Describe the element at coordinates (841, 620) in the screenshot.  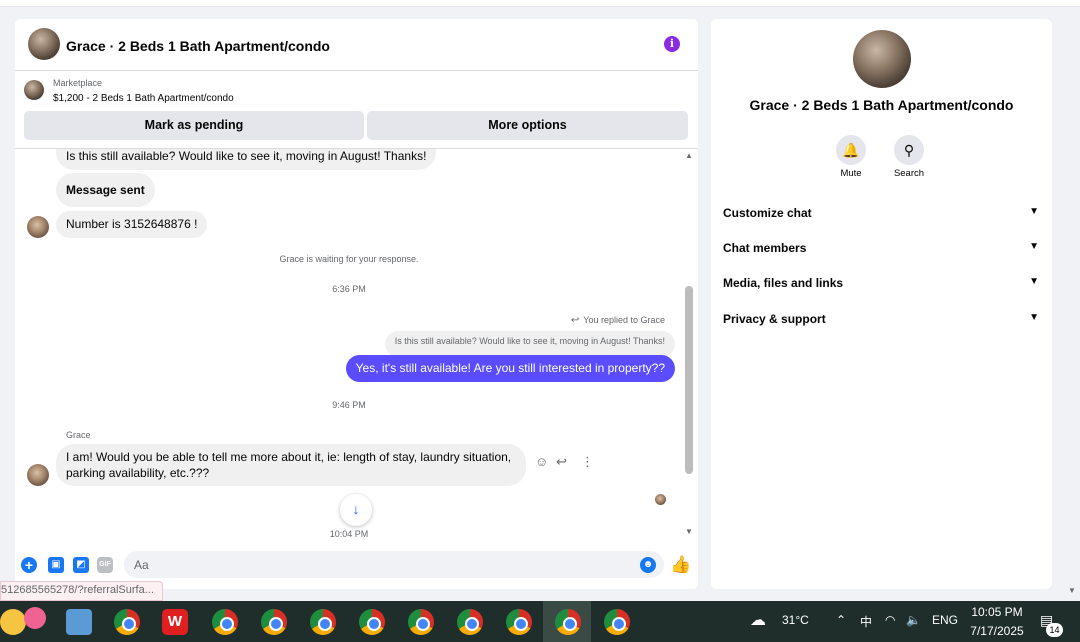
I see `chevron-up-icon: ⌃` at that location.